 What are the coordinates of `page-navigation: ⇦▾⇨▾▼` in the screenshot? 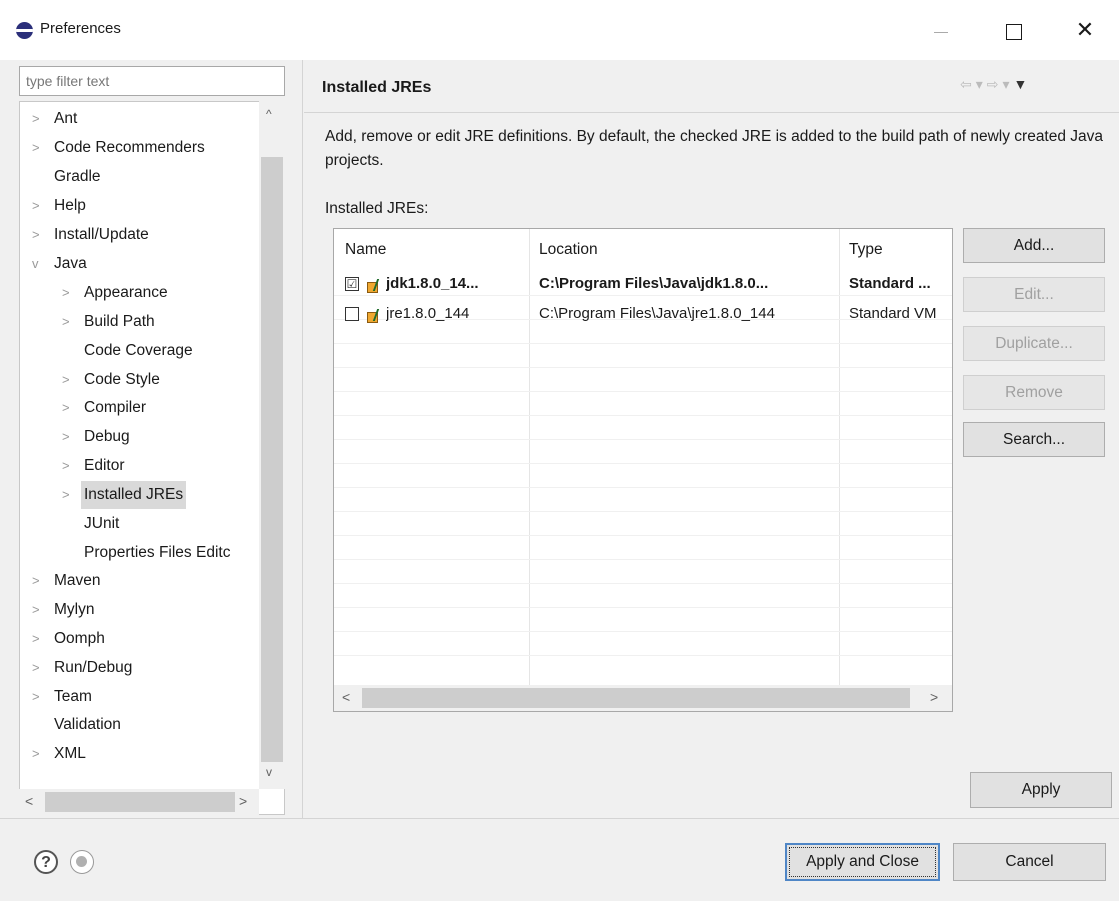 It's located at (995, 84).